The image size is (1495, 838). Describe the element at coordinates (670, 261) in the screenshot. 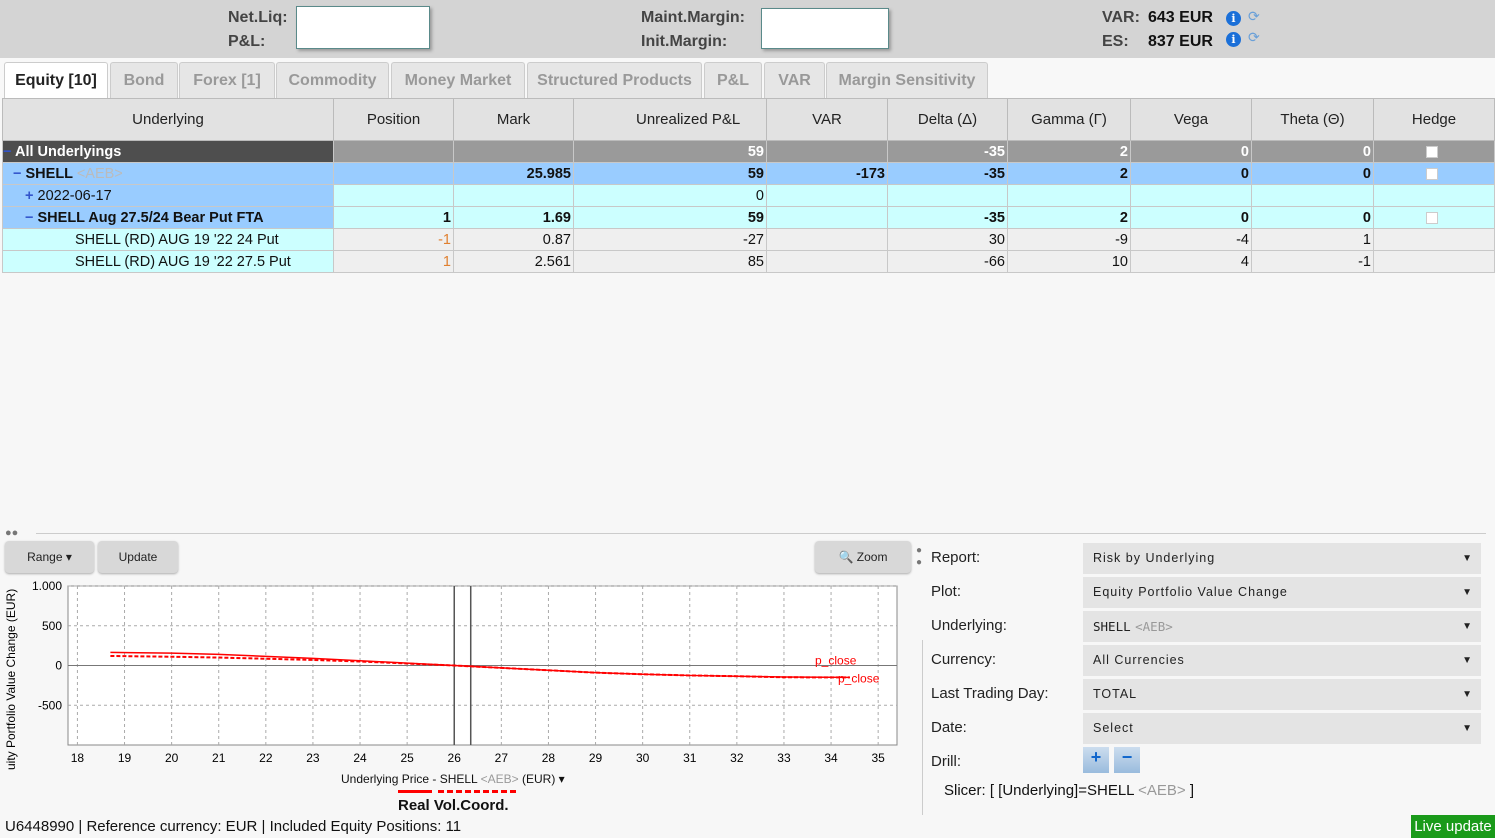

I see `upnl-cell: 85` at that location.